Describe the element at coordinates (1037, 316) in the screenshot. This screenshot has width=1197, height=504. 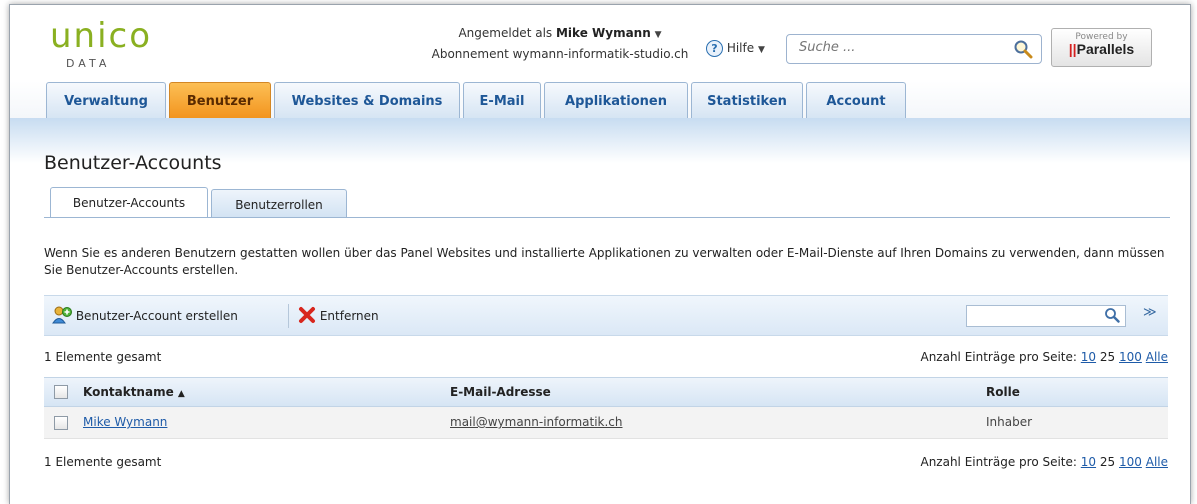
I see `list-search-input` at that location.